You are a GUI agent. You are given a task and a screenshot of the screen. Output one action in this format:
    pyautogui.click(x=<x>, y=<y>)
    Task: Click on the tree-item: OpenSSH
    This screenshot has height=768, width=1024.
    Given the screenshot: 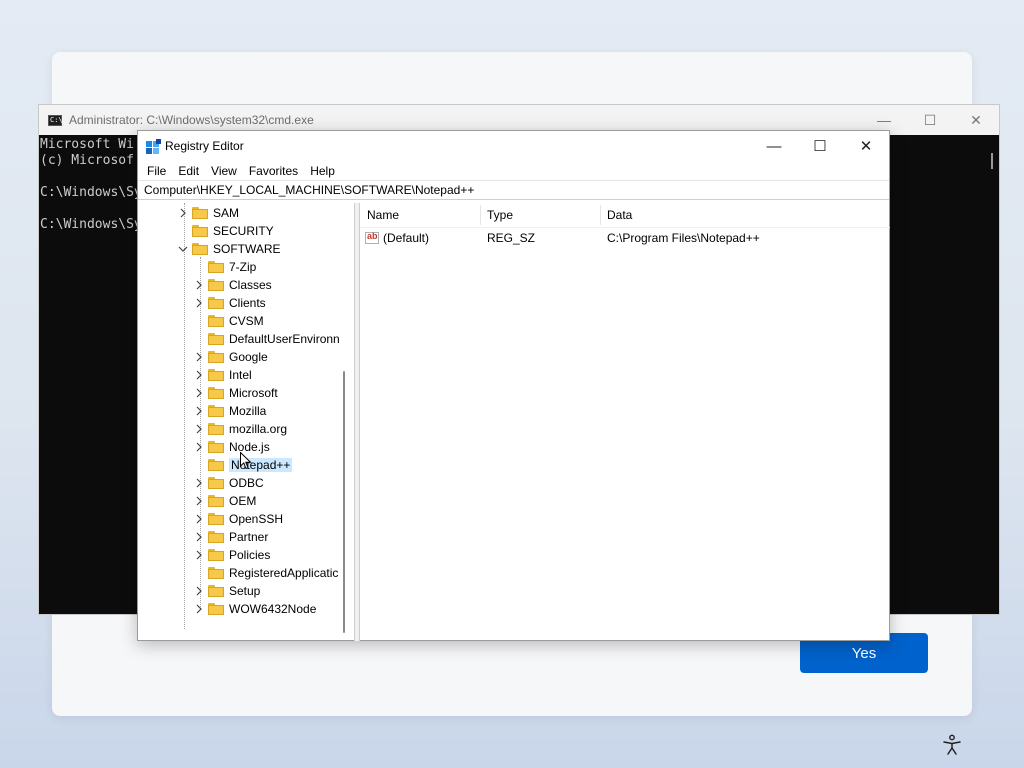 What is the action you would take?
    pyautogui.click(x=245, y=519)
    